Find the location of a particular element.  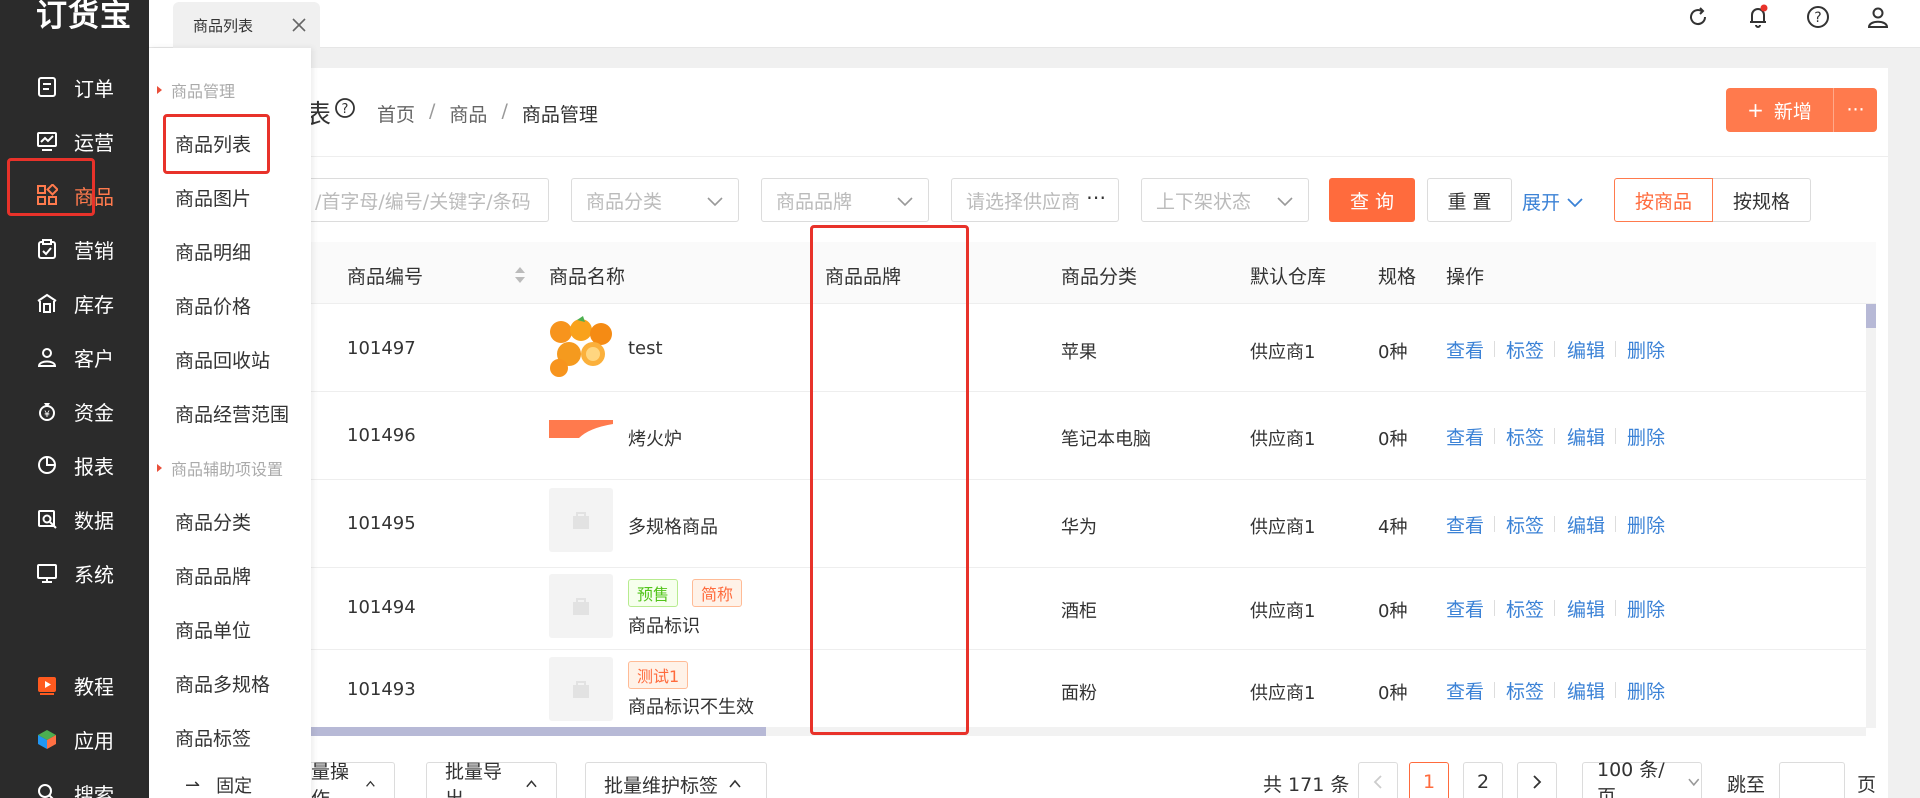

nav-item-marketing: 营销 is located at coordinates (74, 249).